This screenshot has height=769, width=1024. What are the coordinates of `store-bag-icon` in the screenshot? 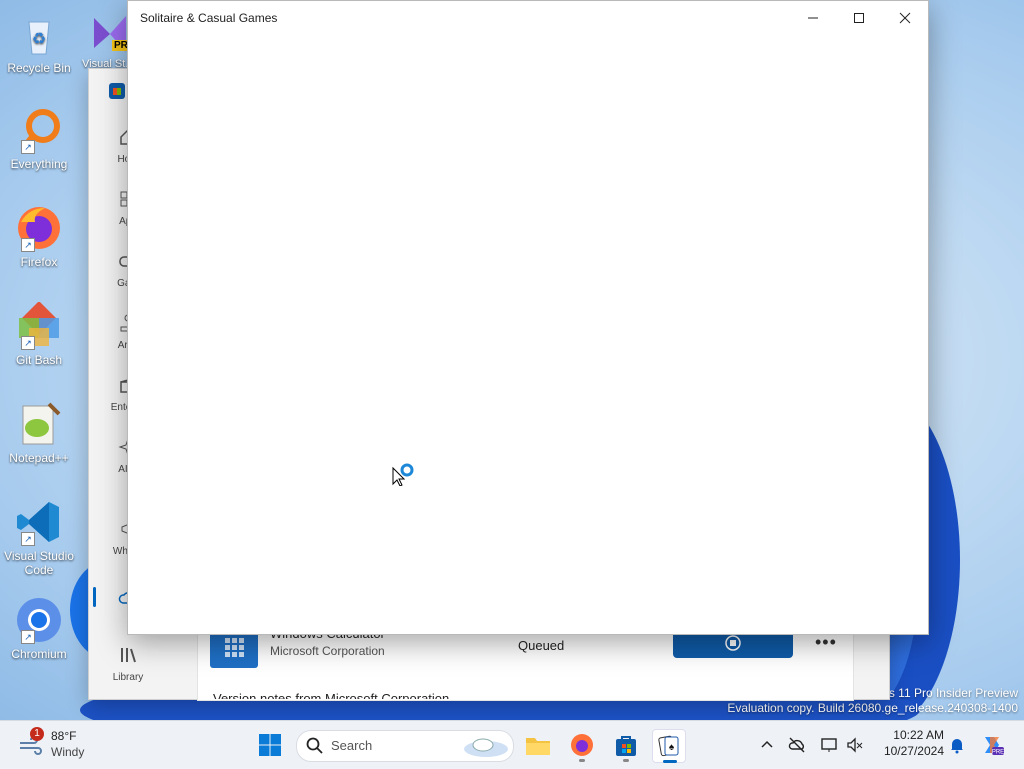 It's located at (626, 746).